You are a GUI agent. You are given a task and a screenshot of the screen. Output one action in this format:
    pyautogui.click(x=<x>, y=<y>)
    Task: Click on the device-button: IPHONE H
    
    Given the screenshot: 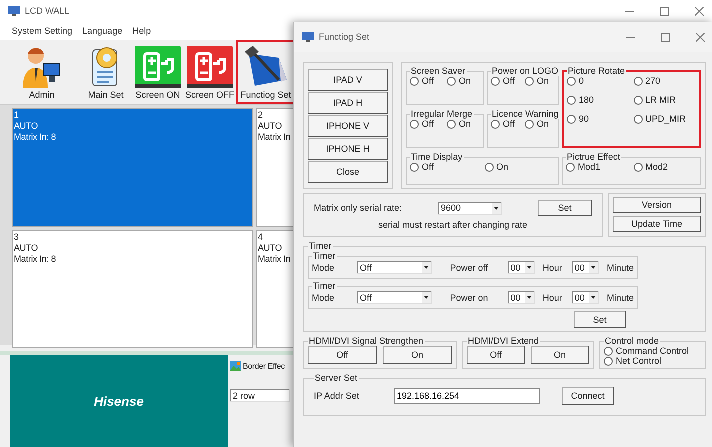 What is the action you would take?
    pyautogui.click(x=348, y=149)
    